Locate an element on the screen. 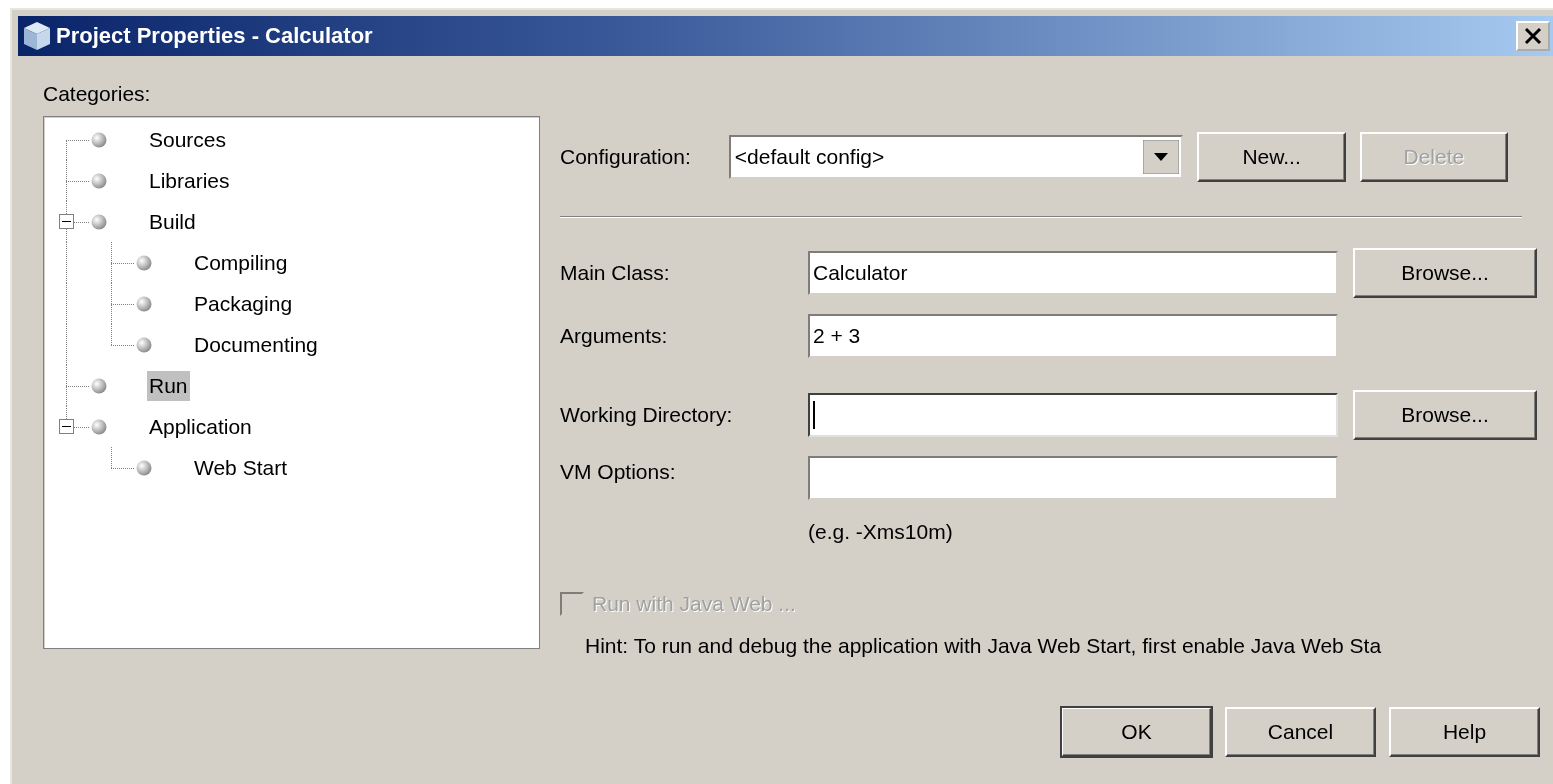 Image resolution: width=1553 pixels, height=784 pixels. tree-item: Packaging is located at coordinates (243, 303).